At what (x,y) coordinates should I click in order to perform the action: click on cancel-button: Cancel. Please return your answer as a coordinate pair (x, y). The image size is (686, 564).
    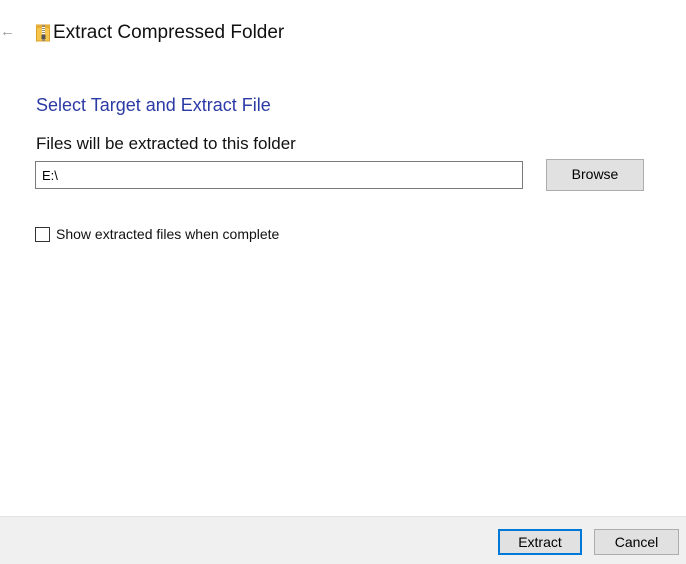
    Looking at the image, I should click on (636, 542).